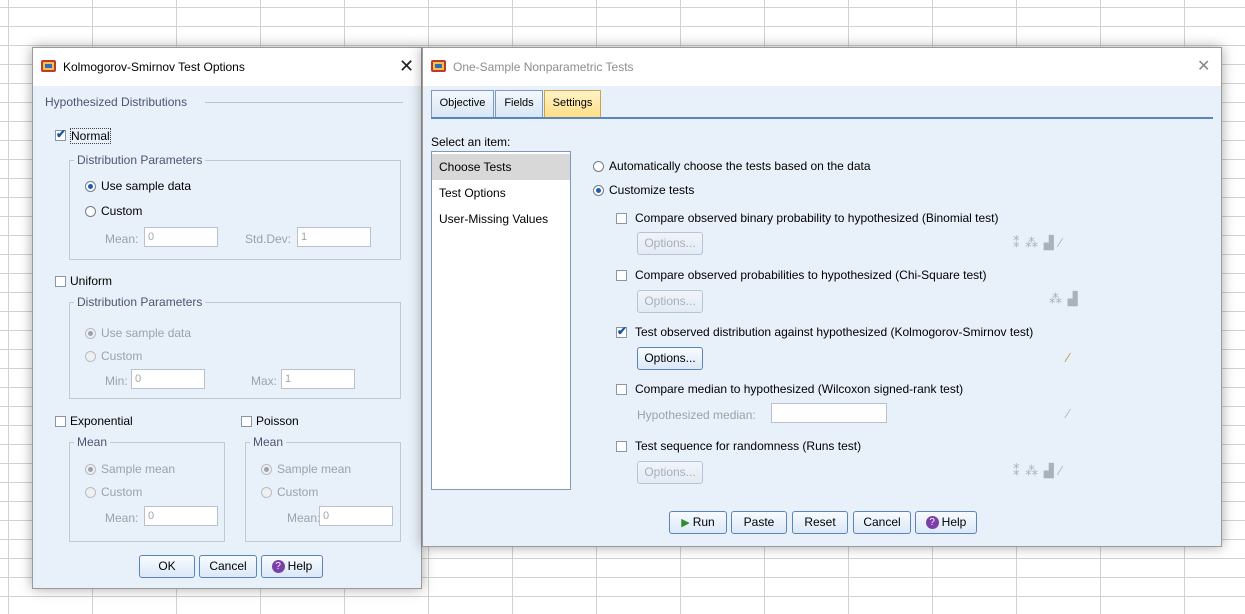 This screenshot has width=1245, height=614. I want to click on uniform-min-label: Min:, so click(116, 381).